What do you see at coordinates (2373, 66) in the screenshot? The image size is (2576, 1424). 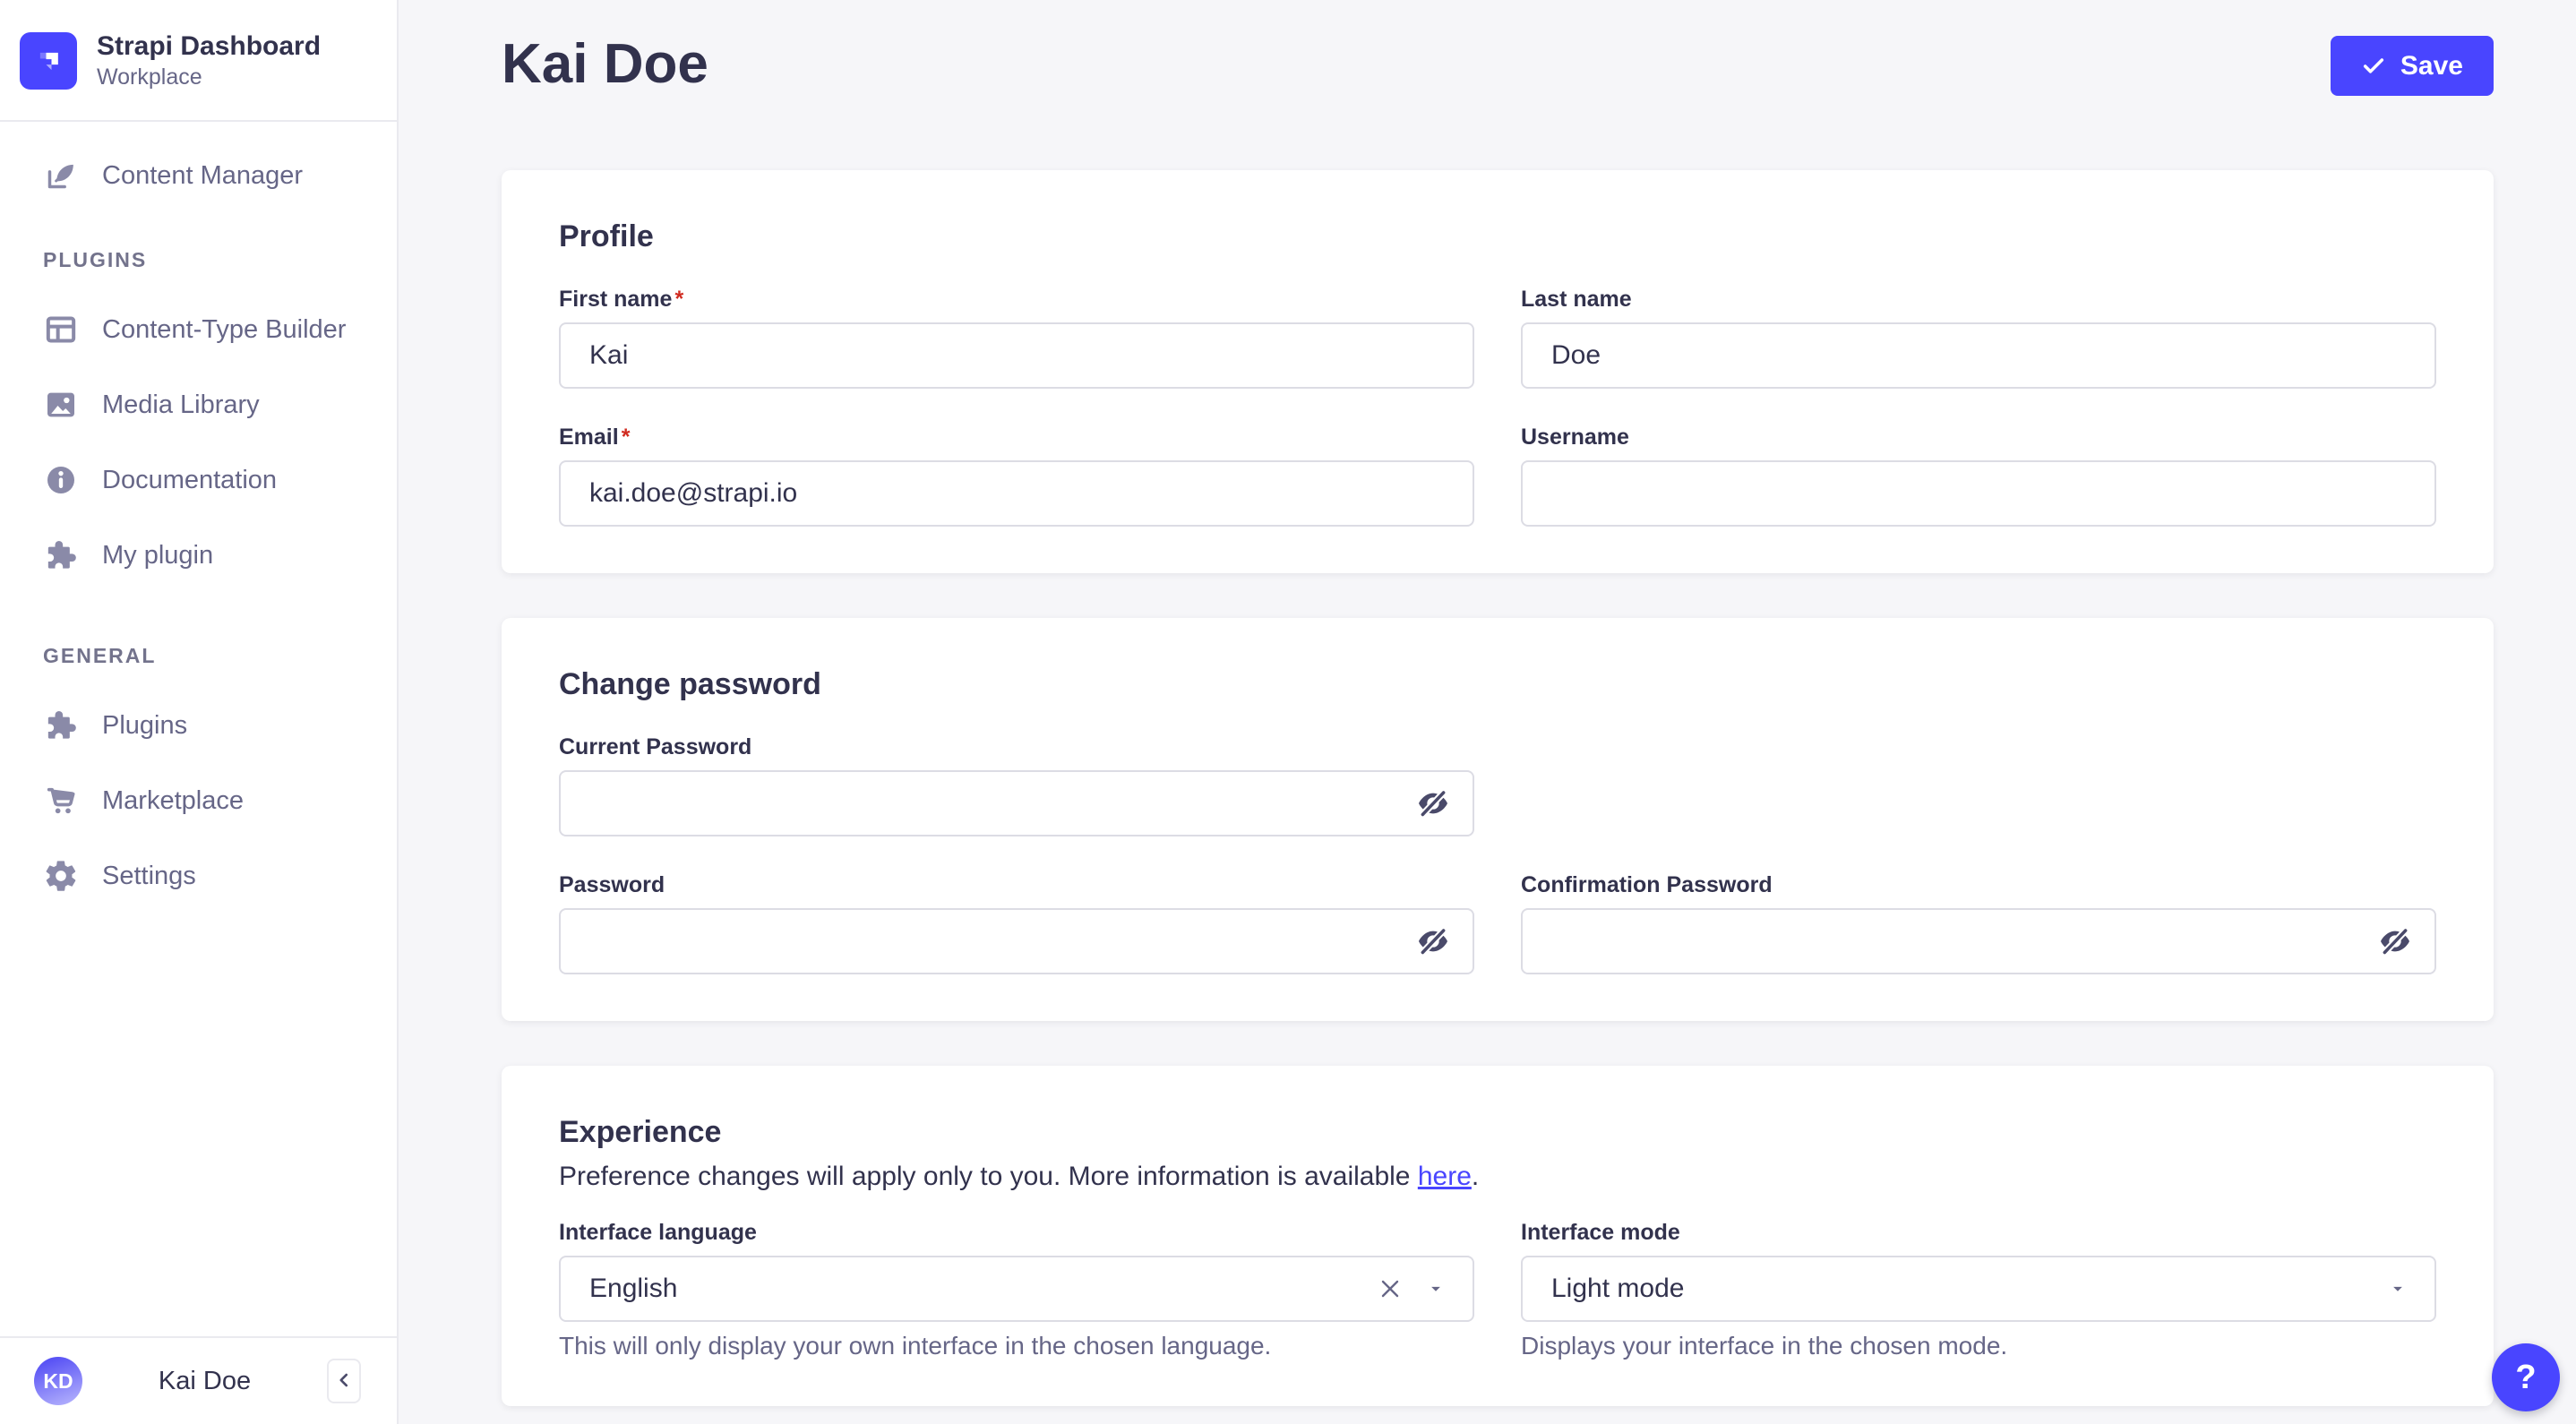 I see `check-icon` at bounding box center [2373, 66].